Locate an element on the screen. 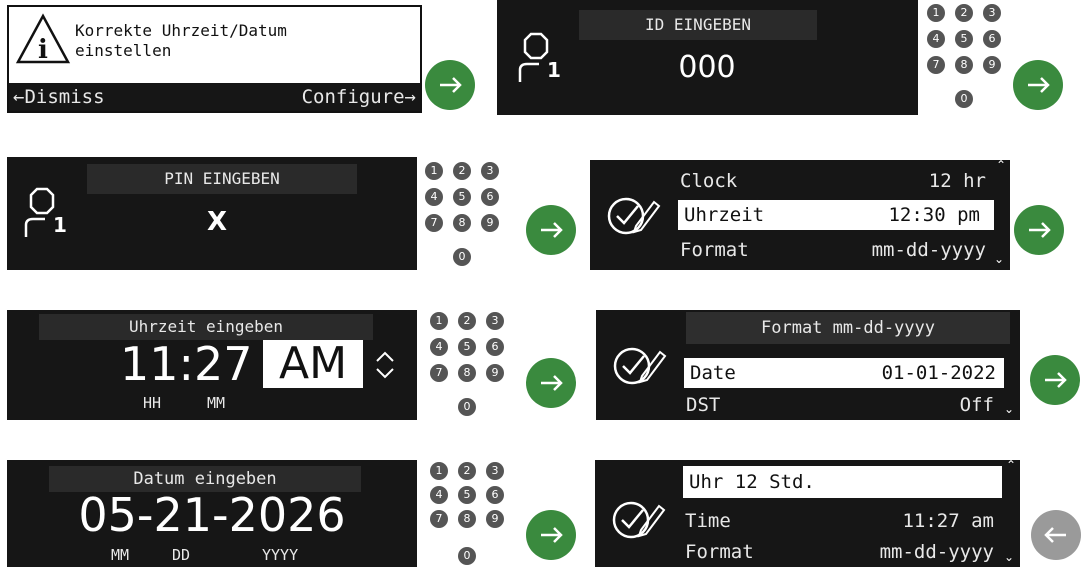 This screenshot has width=1081, height=567. row-value: Off is located at coordinates (976, 405).